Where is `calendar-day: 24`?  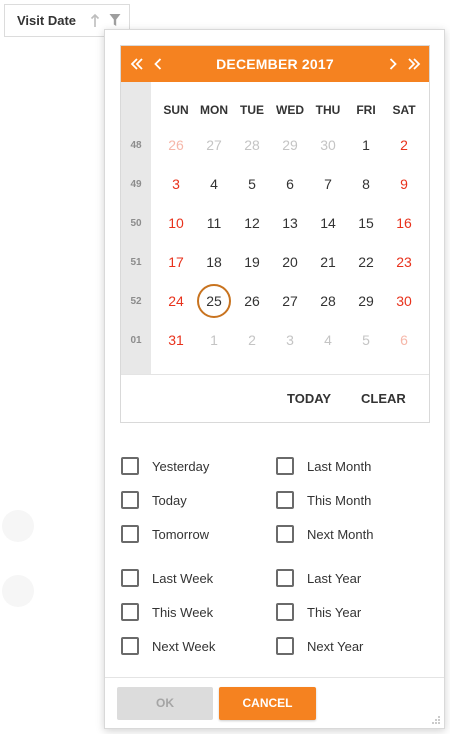 calendar-day: 24 is located at coordinates (176, 301).